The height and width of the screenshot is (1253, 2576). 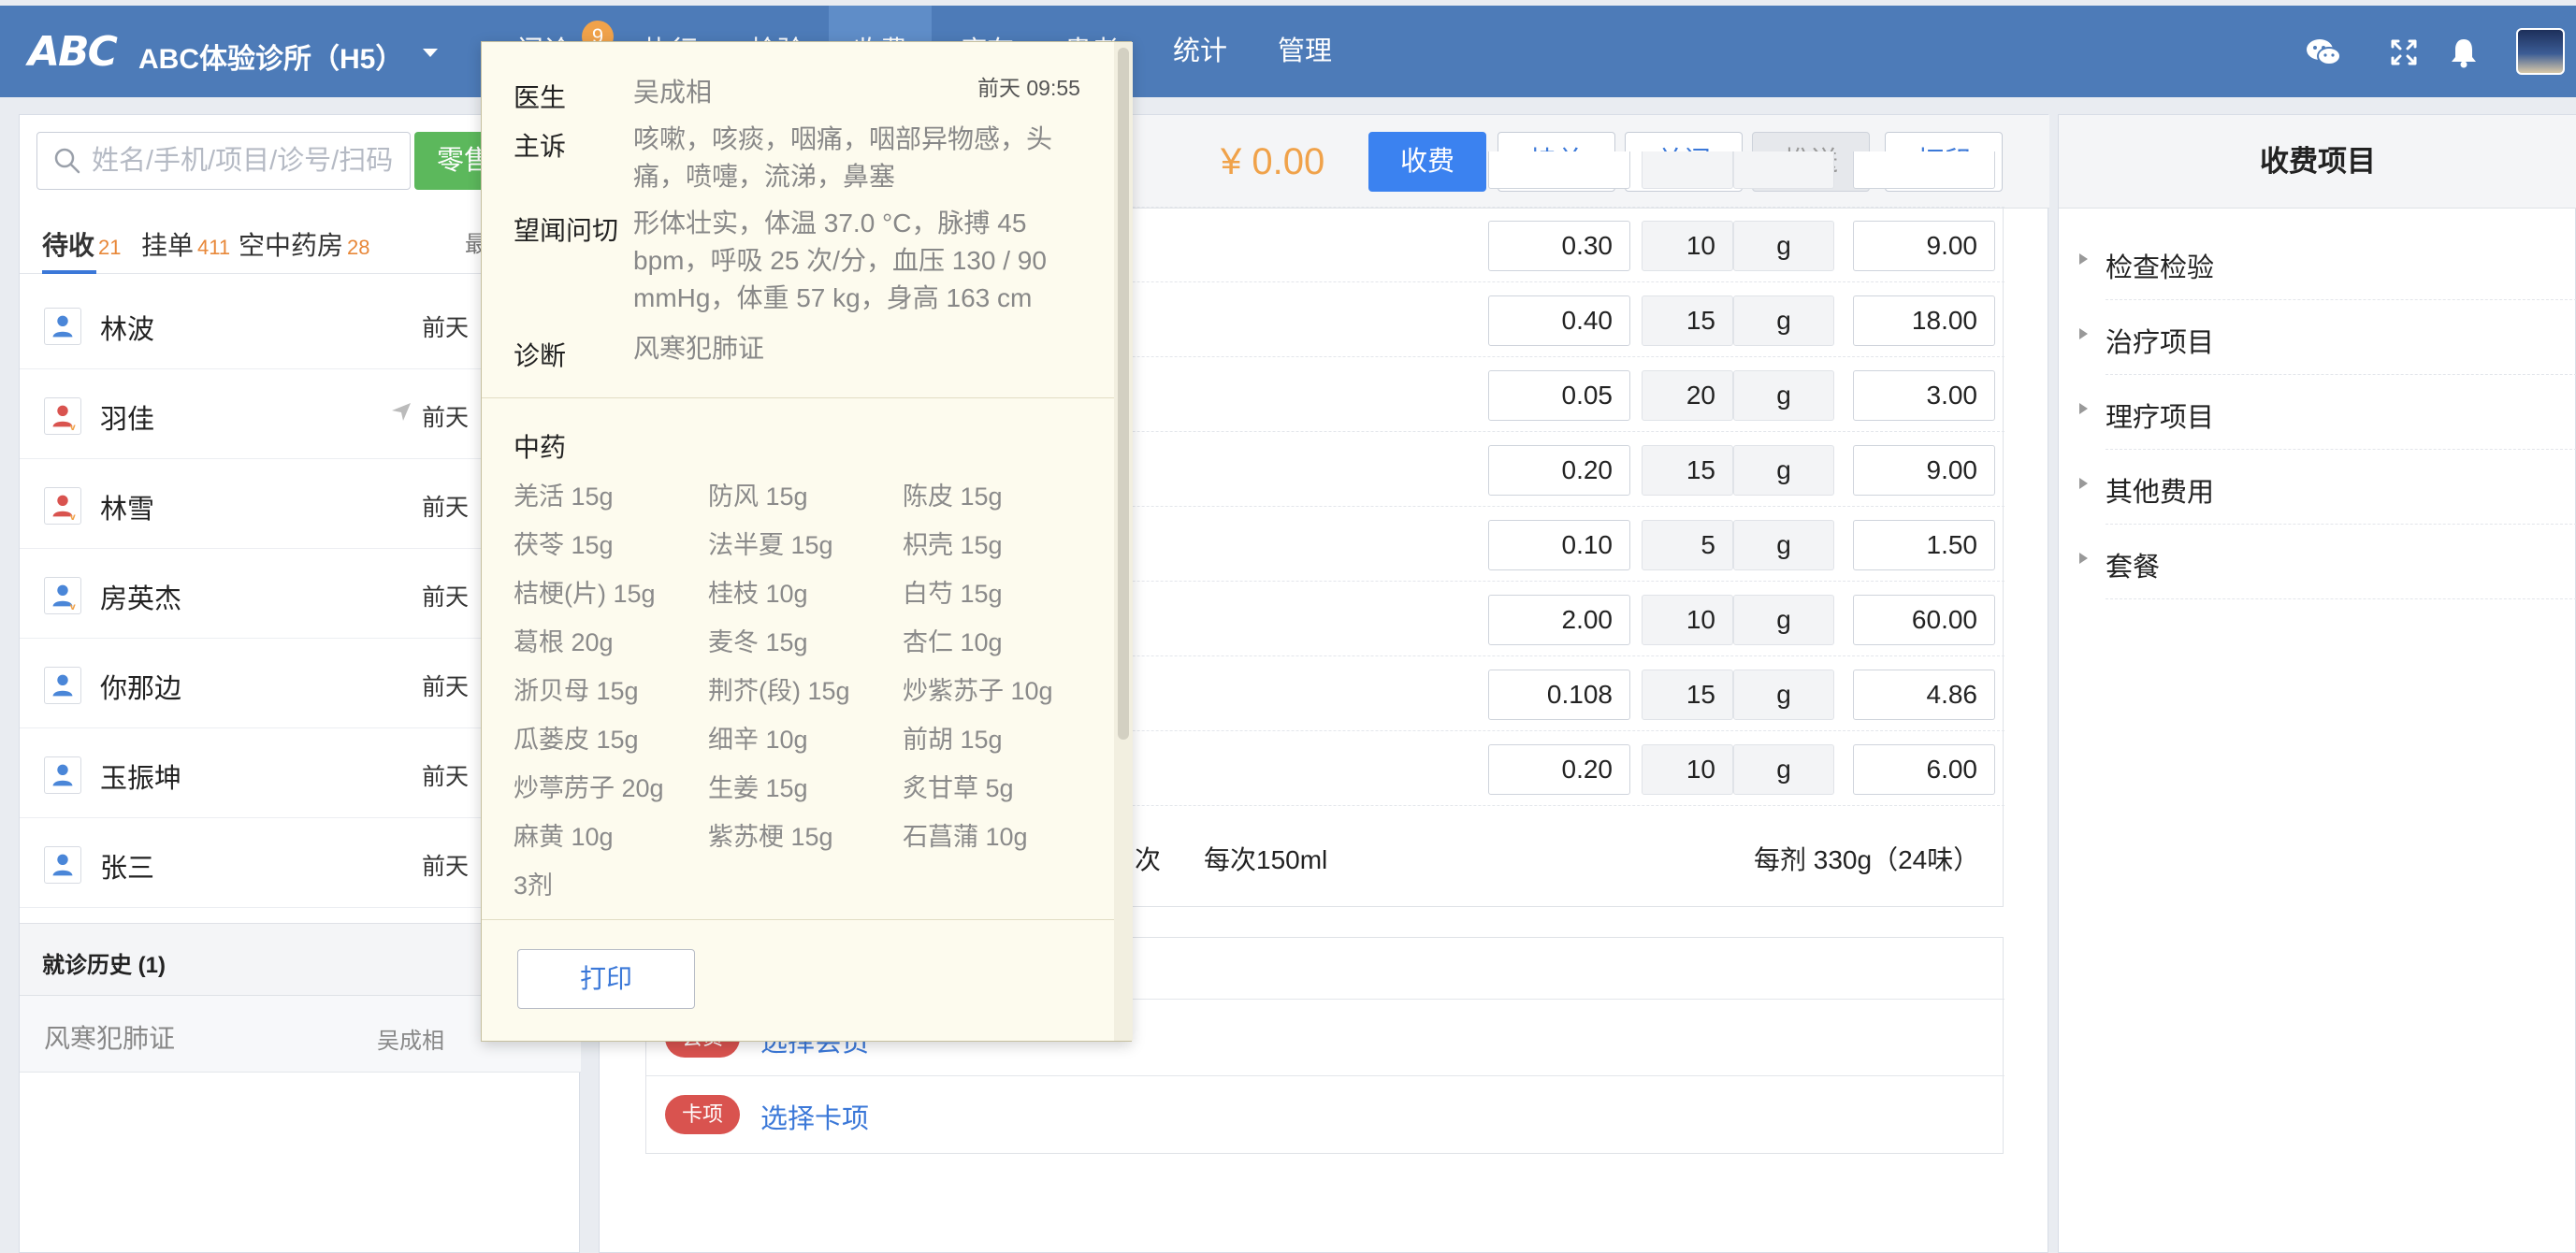 I want to click on herb-item: 桂枝 10g, so click(x=758, y=594).